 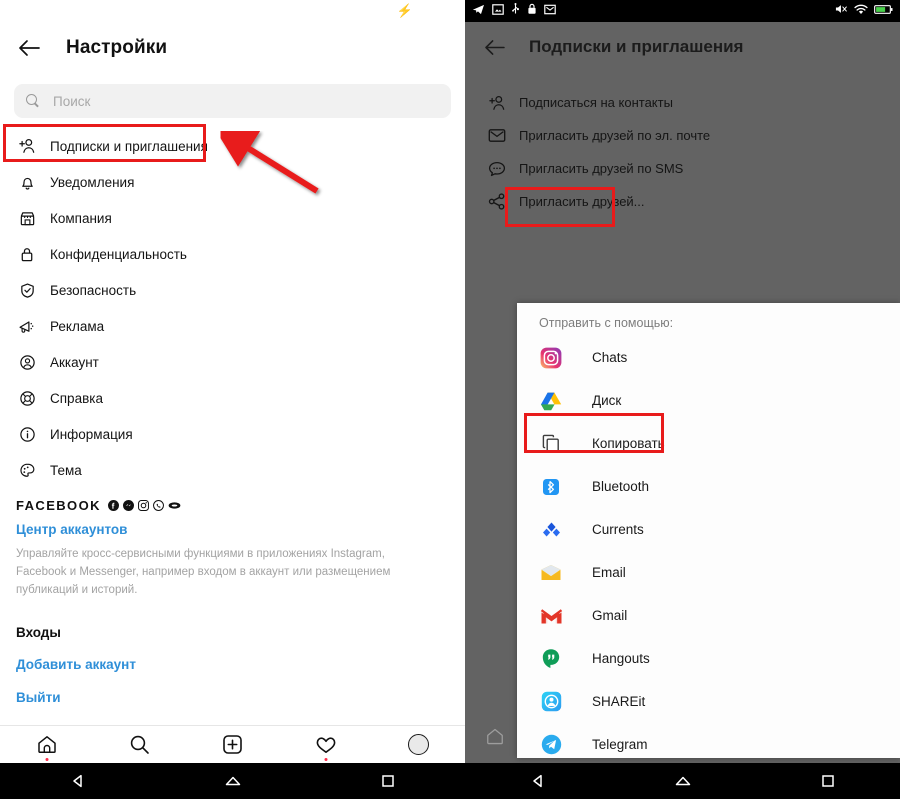 What do you see at coordinates (841, 11) in the screenshot?
I see `mute-icon` at bounding box center [841, 11].